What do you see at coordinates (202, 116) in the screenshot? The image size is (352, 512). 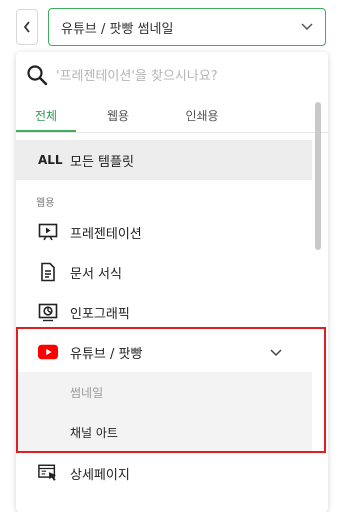 I see `tab-print: 인쇄용` at bounding box center [202, 116].